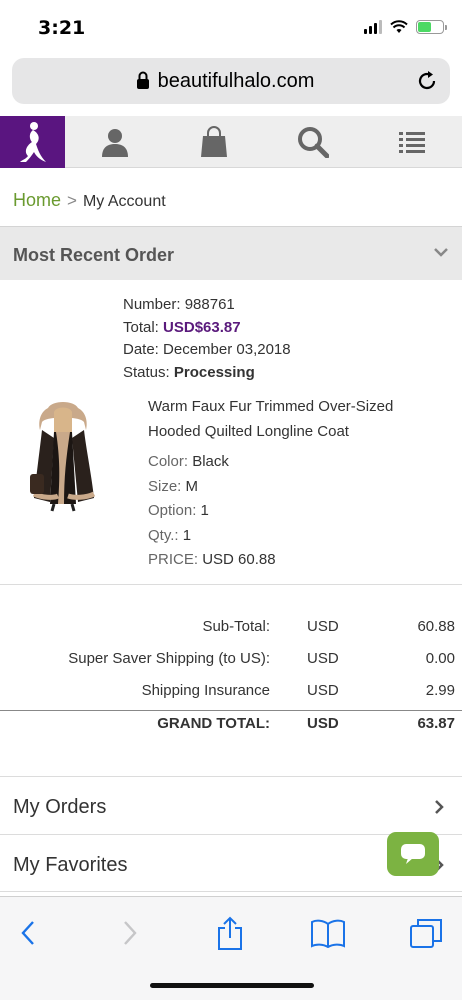  I want to click on forward-button, so click(130, 933).